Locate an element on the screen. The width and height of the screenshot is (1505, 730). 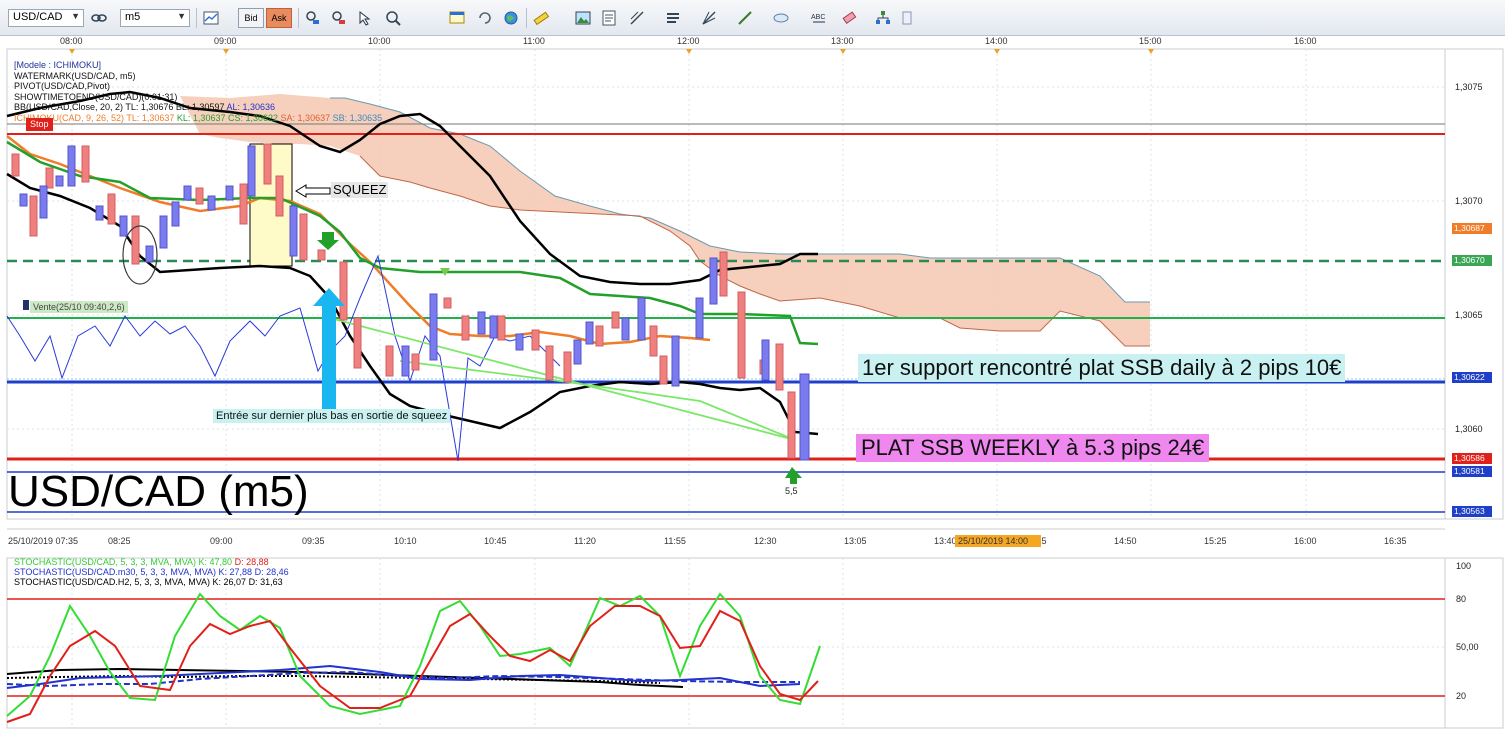
vente-badge: Vente(25/10 09:40,2,6) is located at coordinates (79, 307).